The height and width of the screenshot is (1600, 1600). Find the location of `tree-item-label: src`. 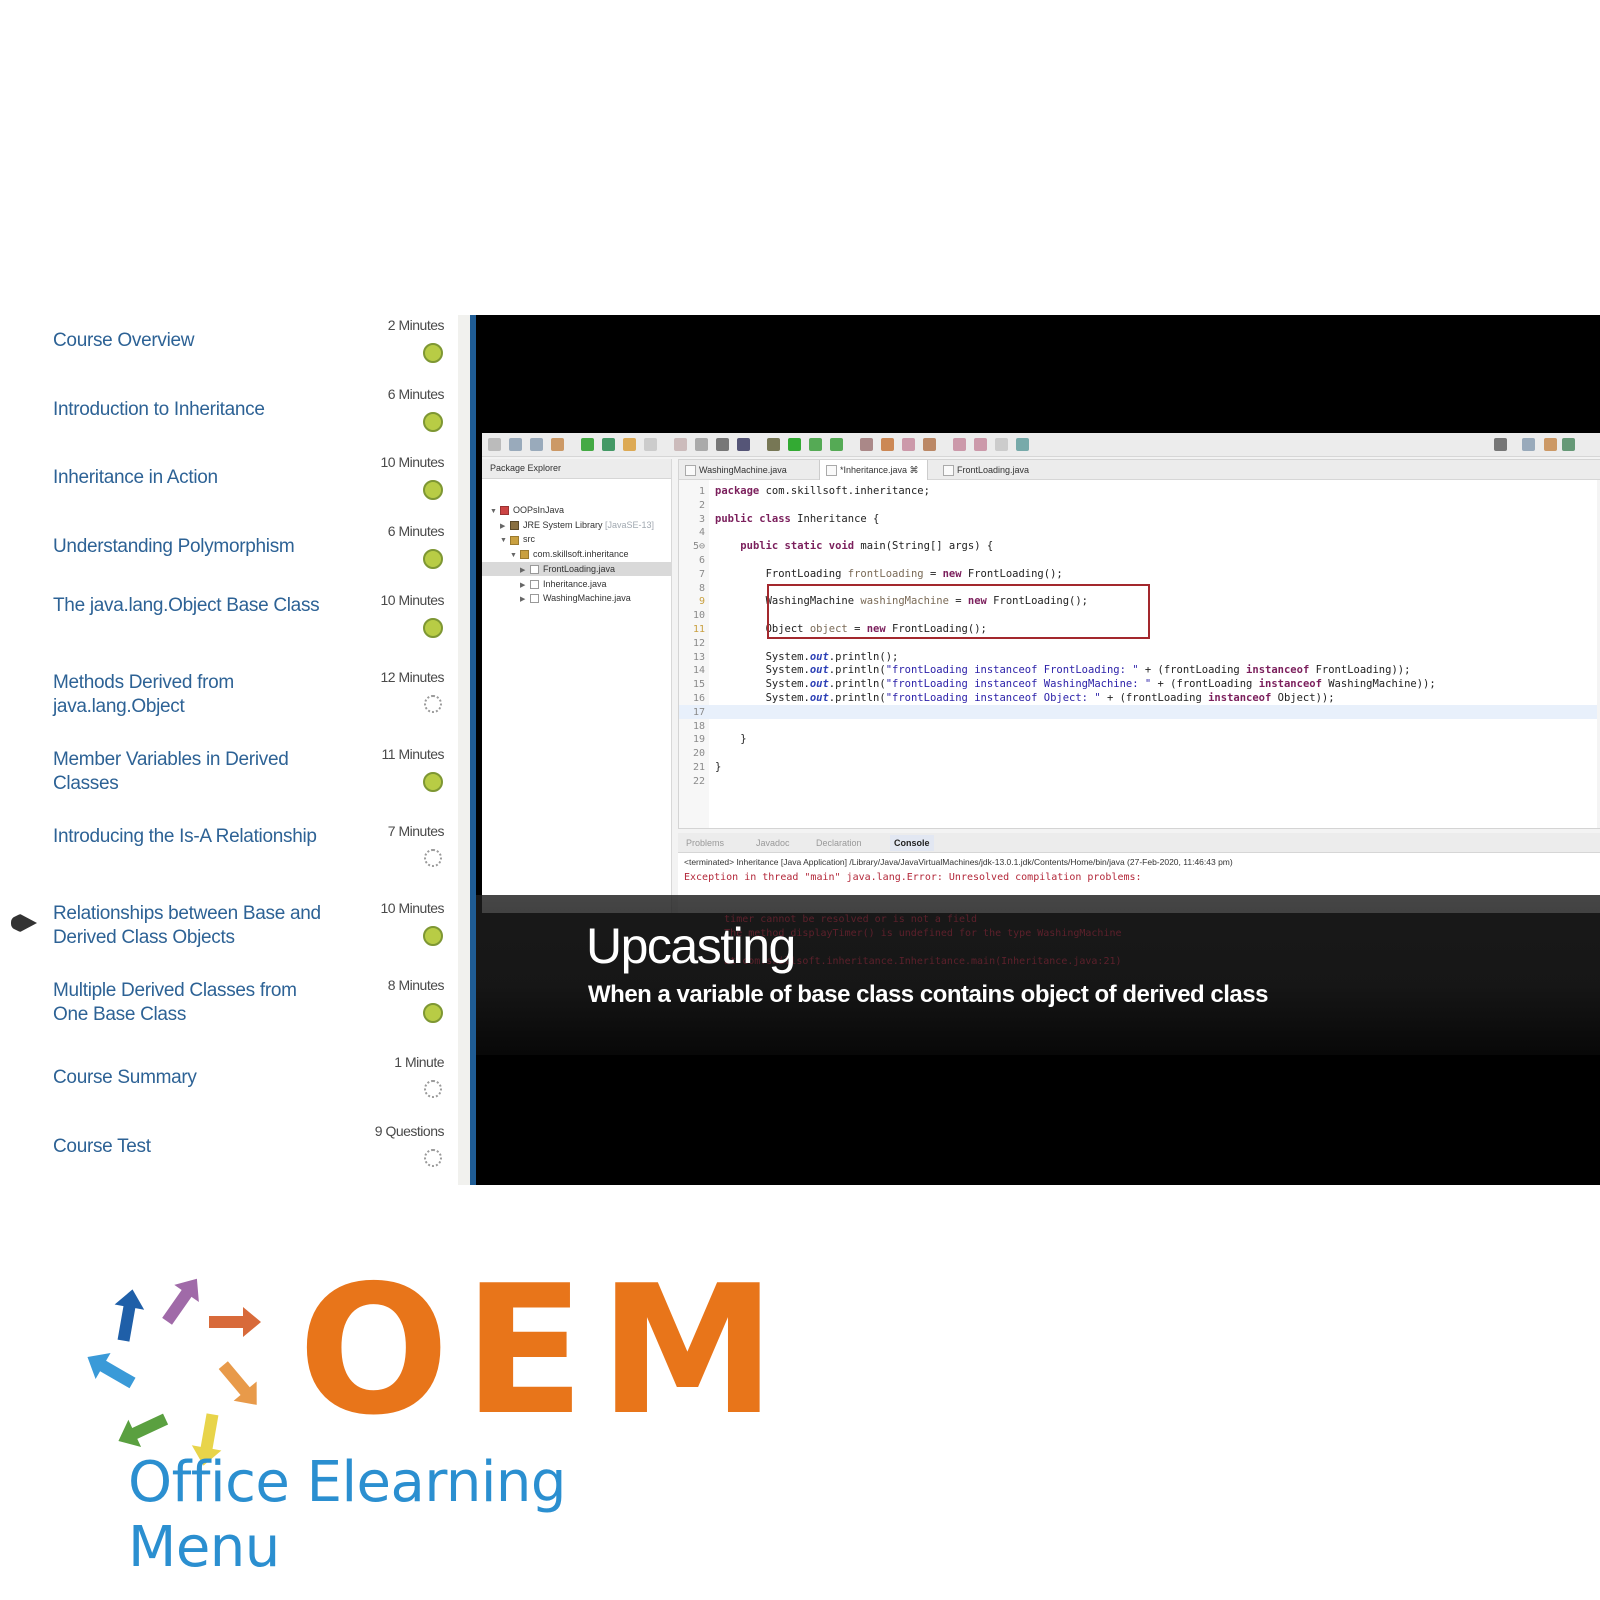

tree-item-label: src is located at coordinates (529, 539).